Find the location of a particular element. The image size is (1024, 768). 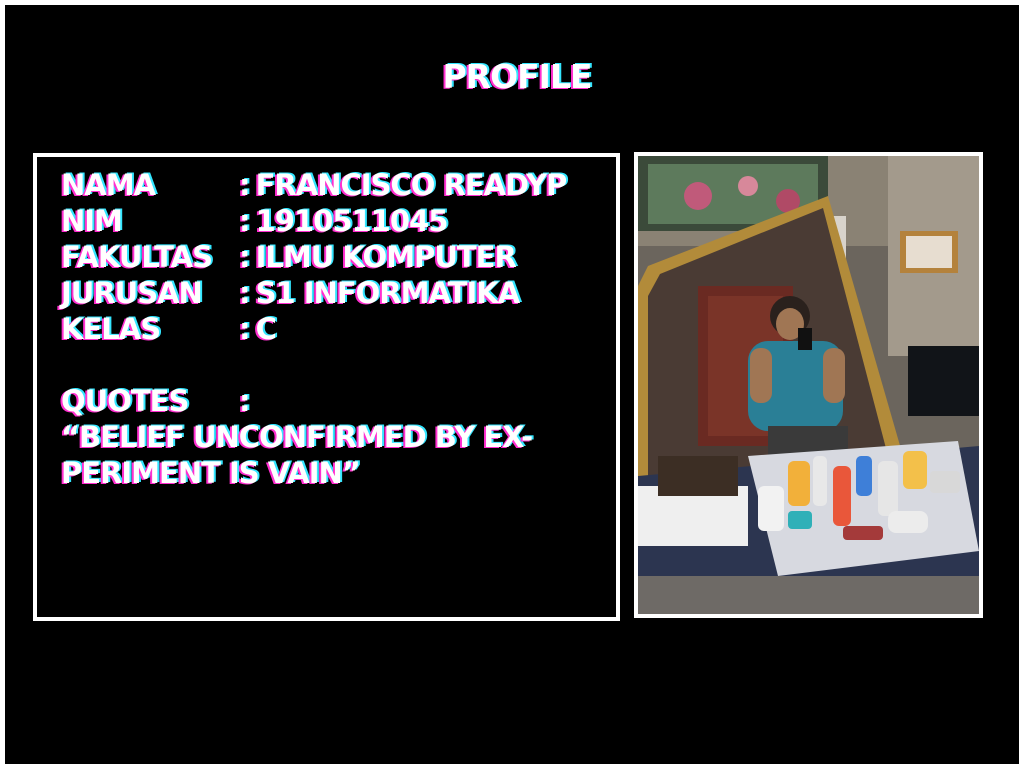

info-value: FRANCISCO READYP is located at coordinates (411, 185).